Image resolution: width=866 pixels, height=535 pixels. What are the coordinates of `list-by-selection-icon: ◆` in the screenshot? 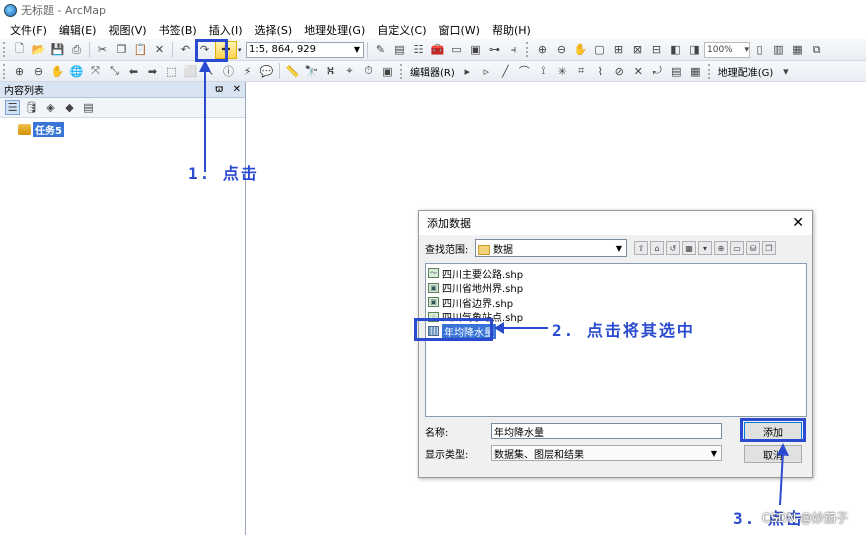 It's located at (69, 107).